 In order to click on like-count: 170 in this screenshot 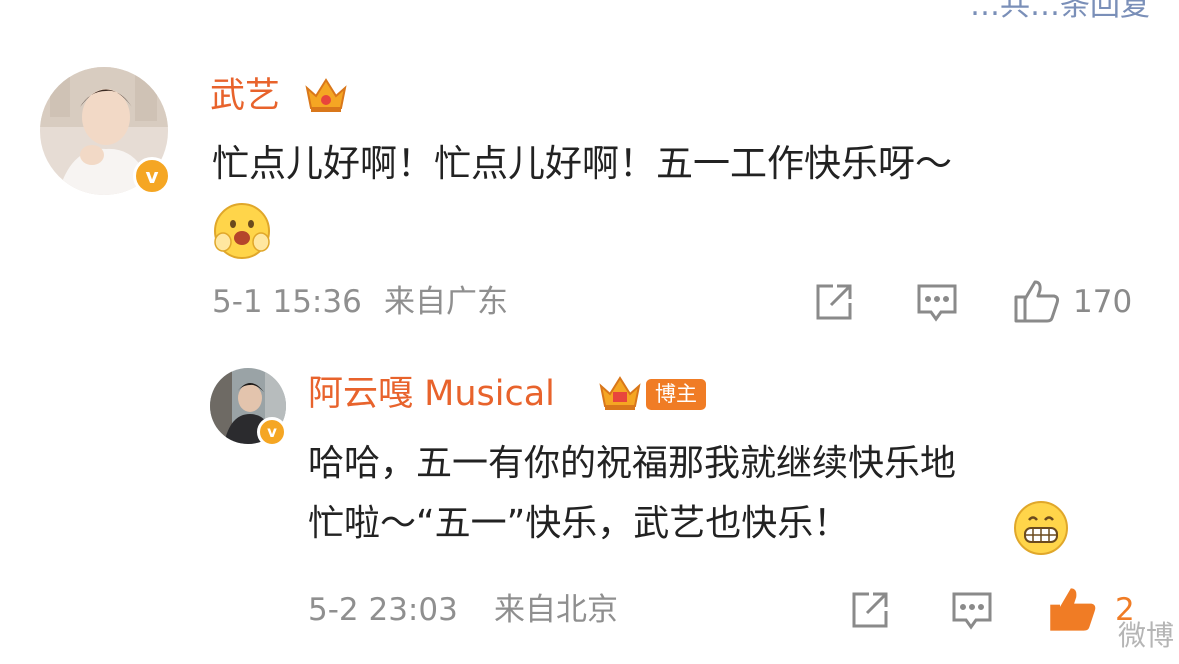, I will do `click(1103, 302)`.